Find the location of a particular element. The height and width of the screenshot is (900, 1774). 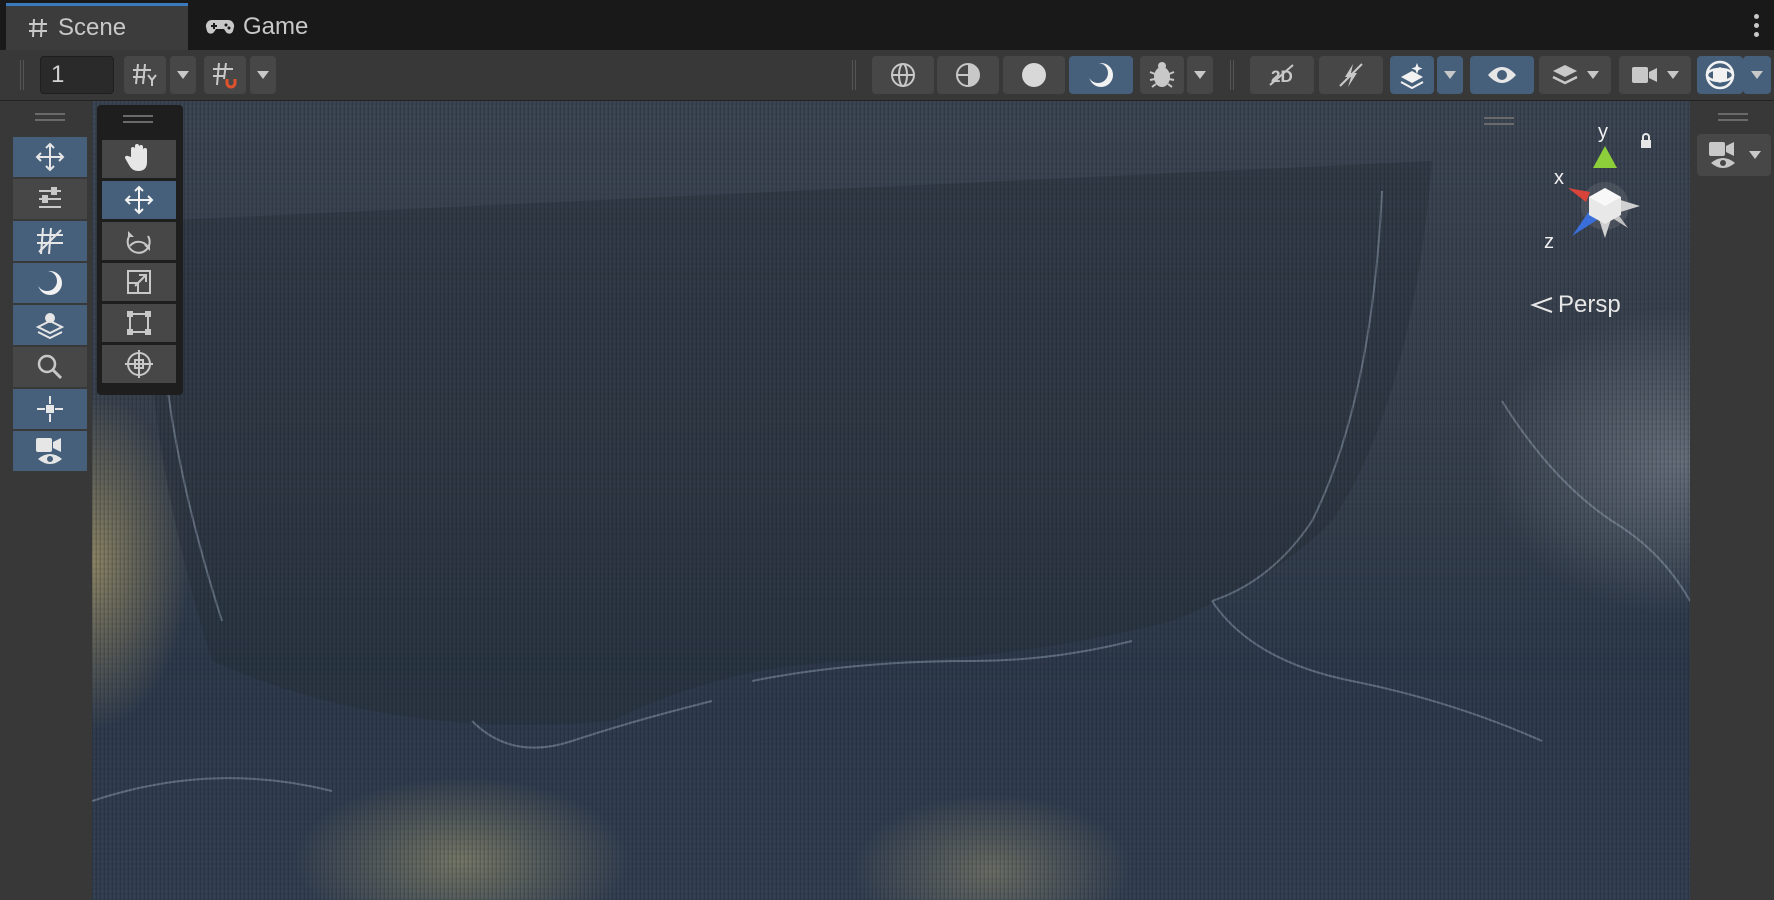

more-options-icon is located at coordinates (1757, 25).